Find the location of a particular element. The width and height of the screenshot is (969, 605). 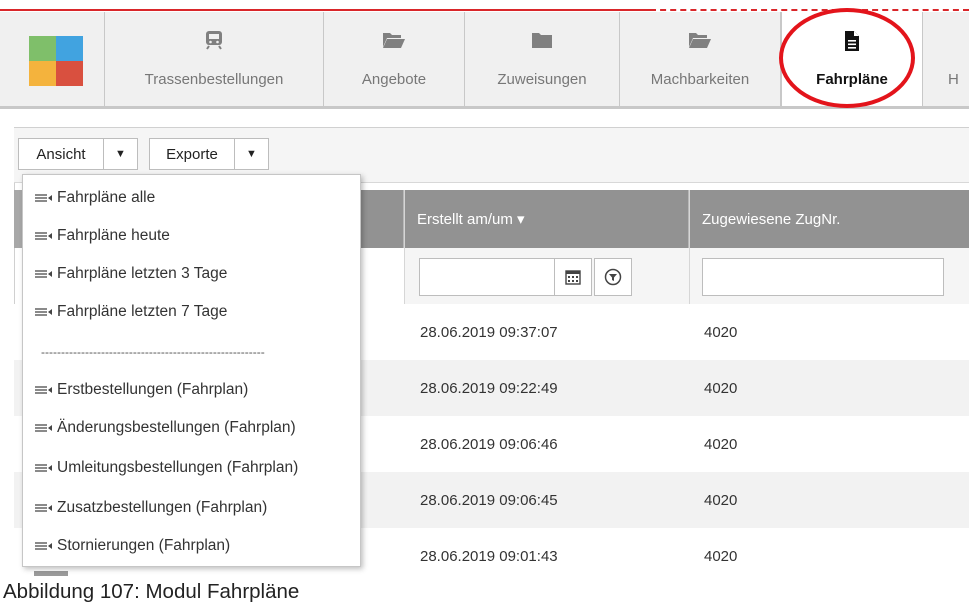

column-header-created: Erstellt am/um ▾ is located at coordinates (546, 219).